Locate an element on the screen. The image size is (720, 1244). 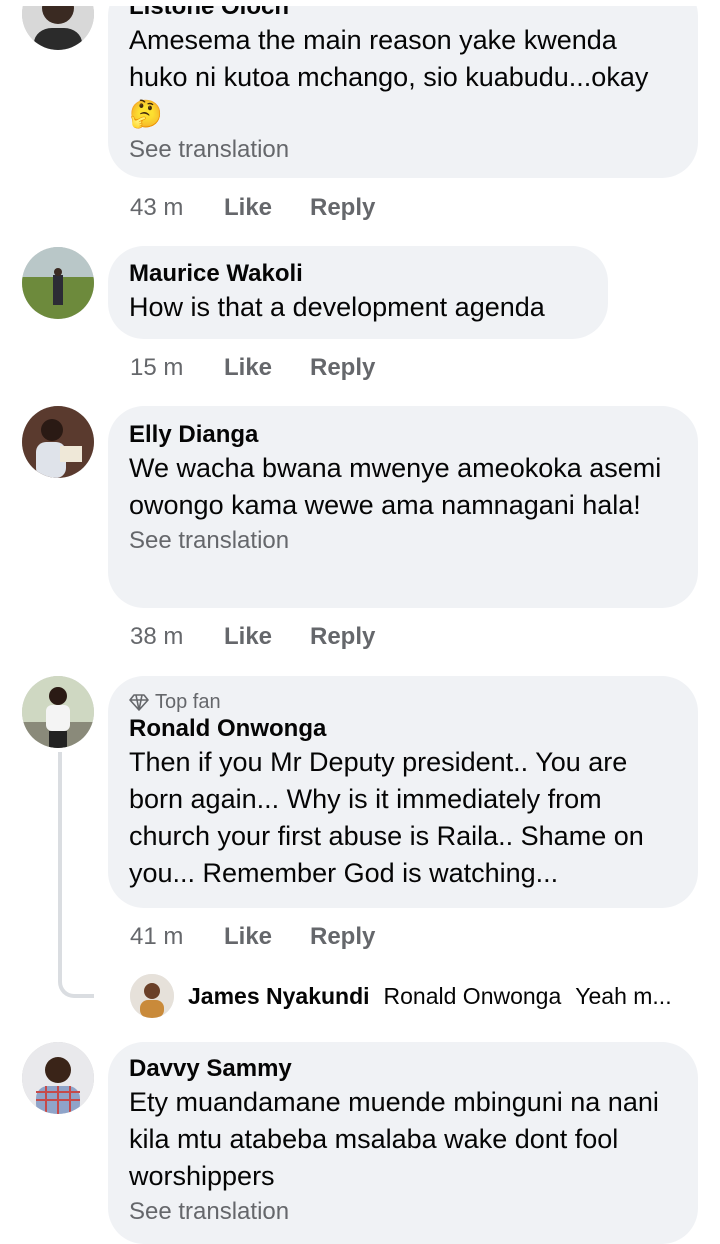
comment-actions: 43 m Like Reply is located at coordinates (252, 208).